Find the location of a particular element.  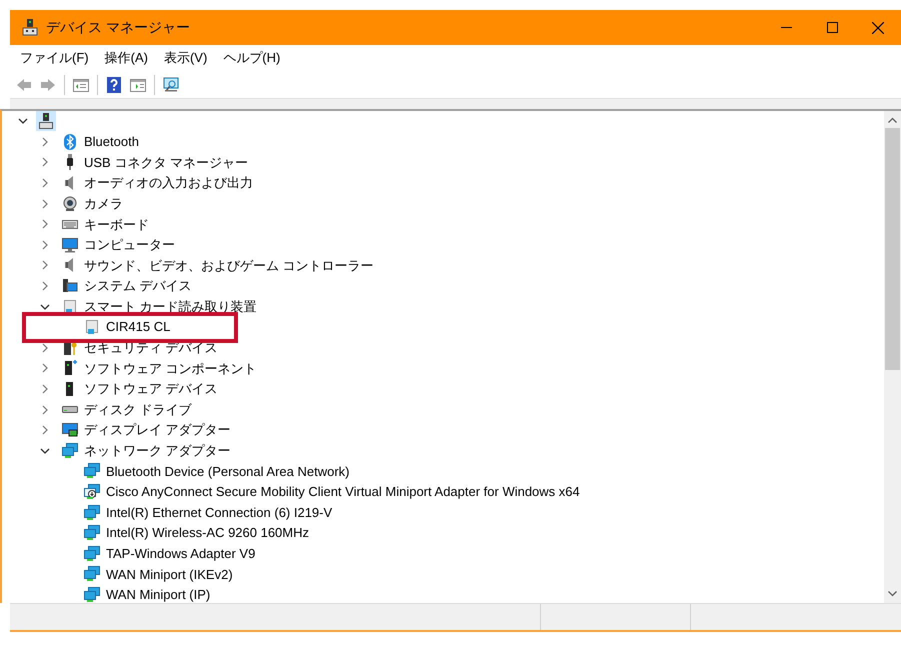

close-icon is located at coordinates (878, 28).